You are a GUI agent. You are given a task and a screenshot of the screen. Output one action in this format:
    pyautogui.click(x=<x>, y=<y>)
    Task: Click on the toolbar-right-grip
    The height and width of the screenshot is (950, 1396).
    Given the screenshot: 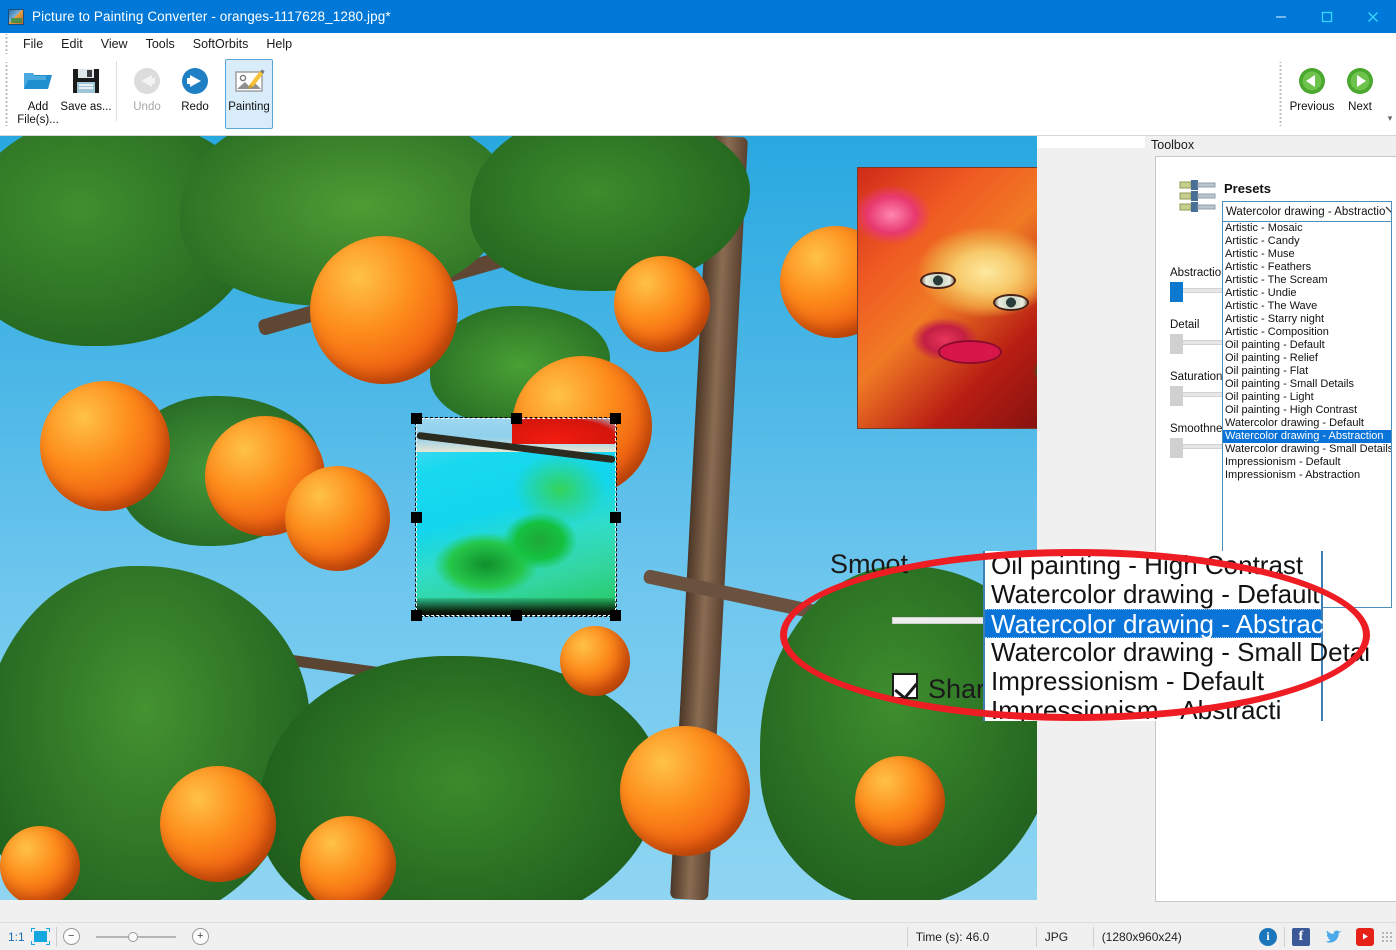 What is the action you would take?
    pyautogui.click(x=1280, y=94)
    